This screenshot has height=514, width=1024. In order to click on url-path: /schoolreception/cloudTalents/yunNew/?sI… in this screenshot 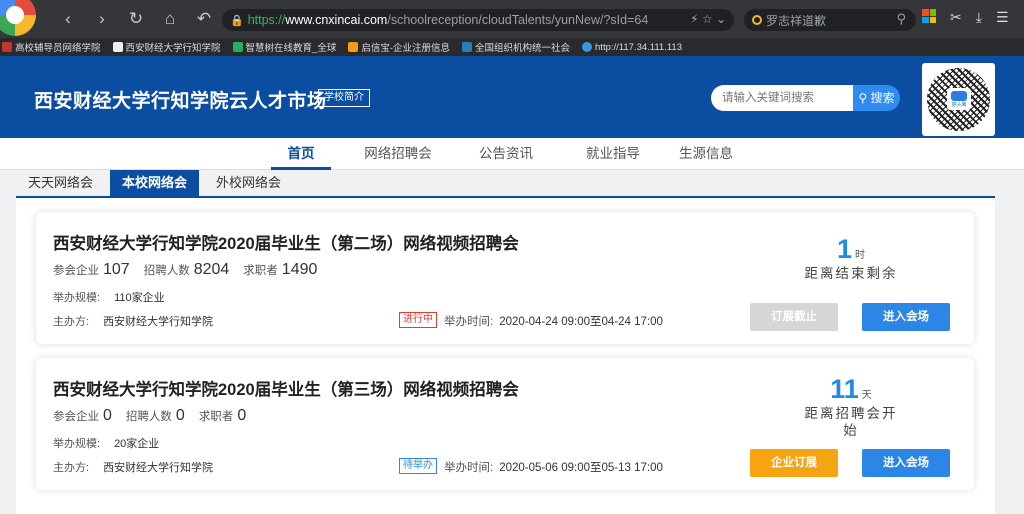, I will do `click(518, 20)`.